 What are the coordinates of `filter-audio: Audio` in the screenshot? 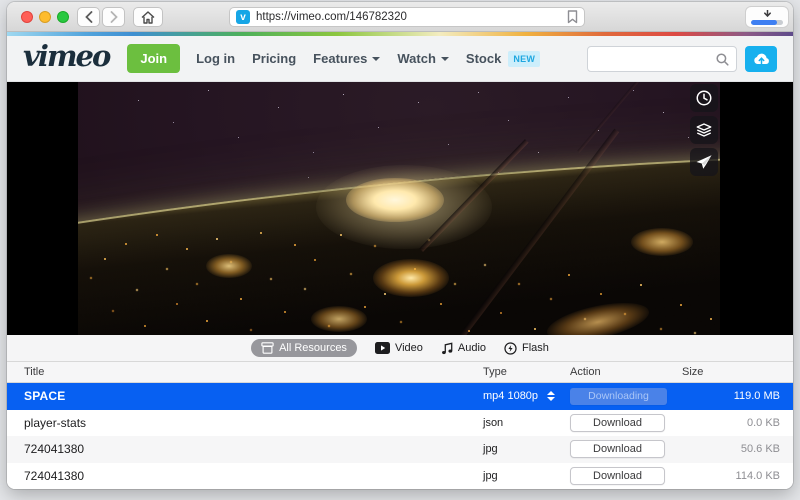 It's located at (463, 348).